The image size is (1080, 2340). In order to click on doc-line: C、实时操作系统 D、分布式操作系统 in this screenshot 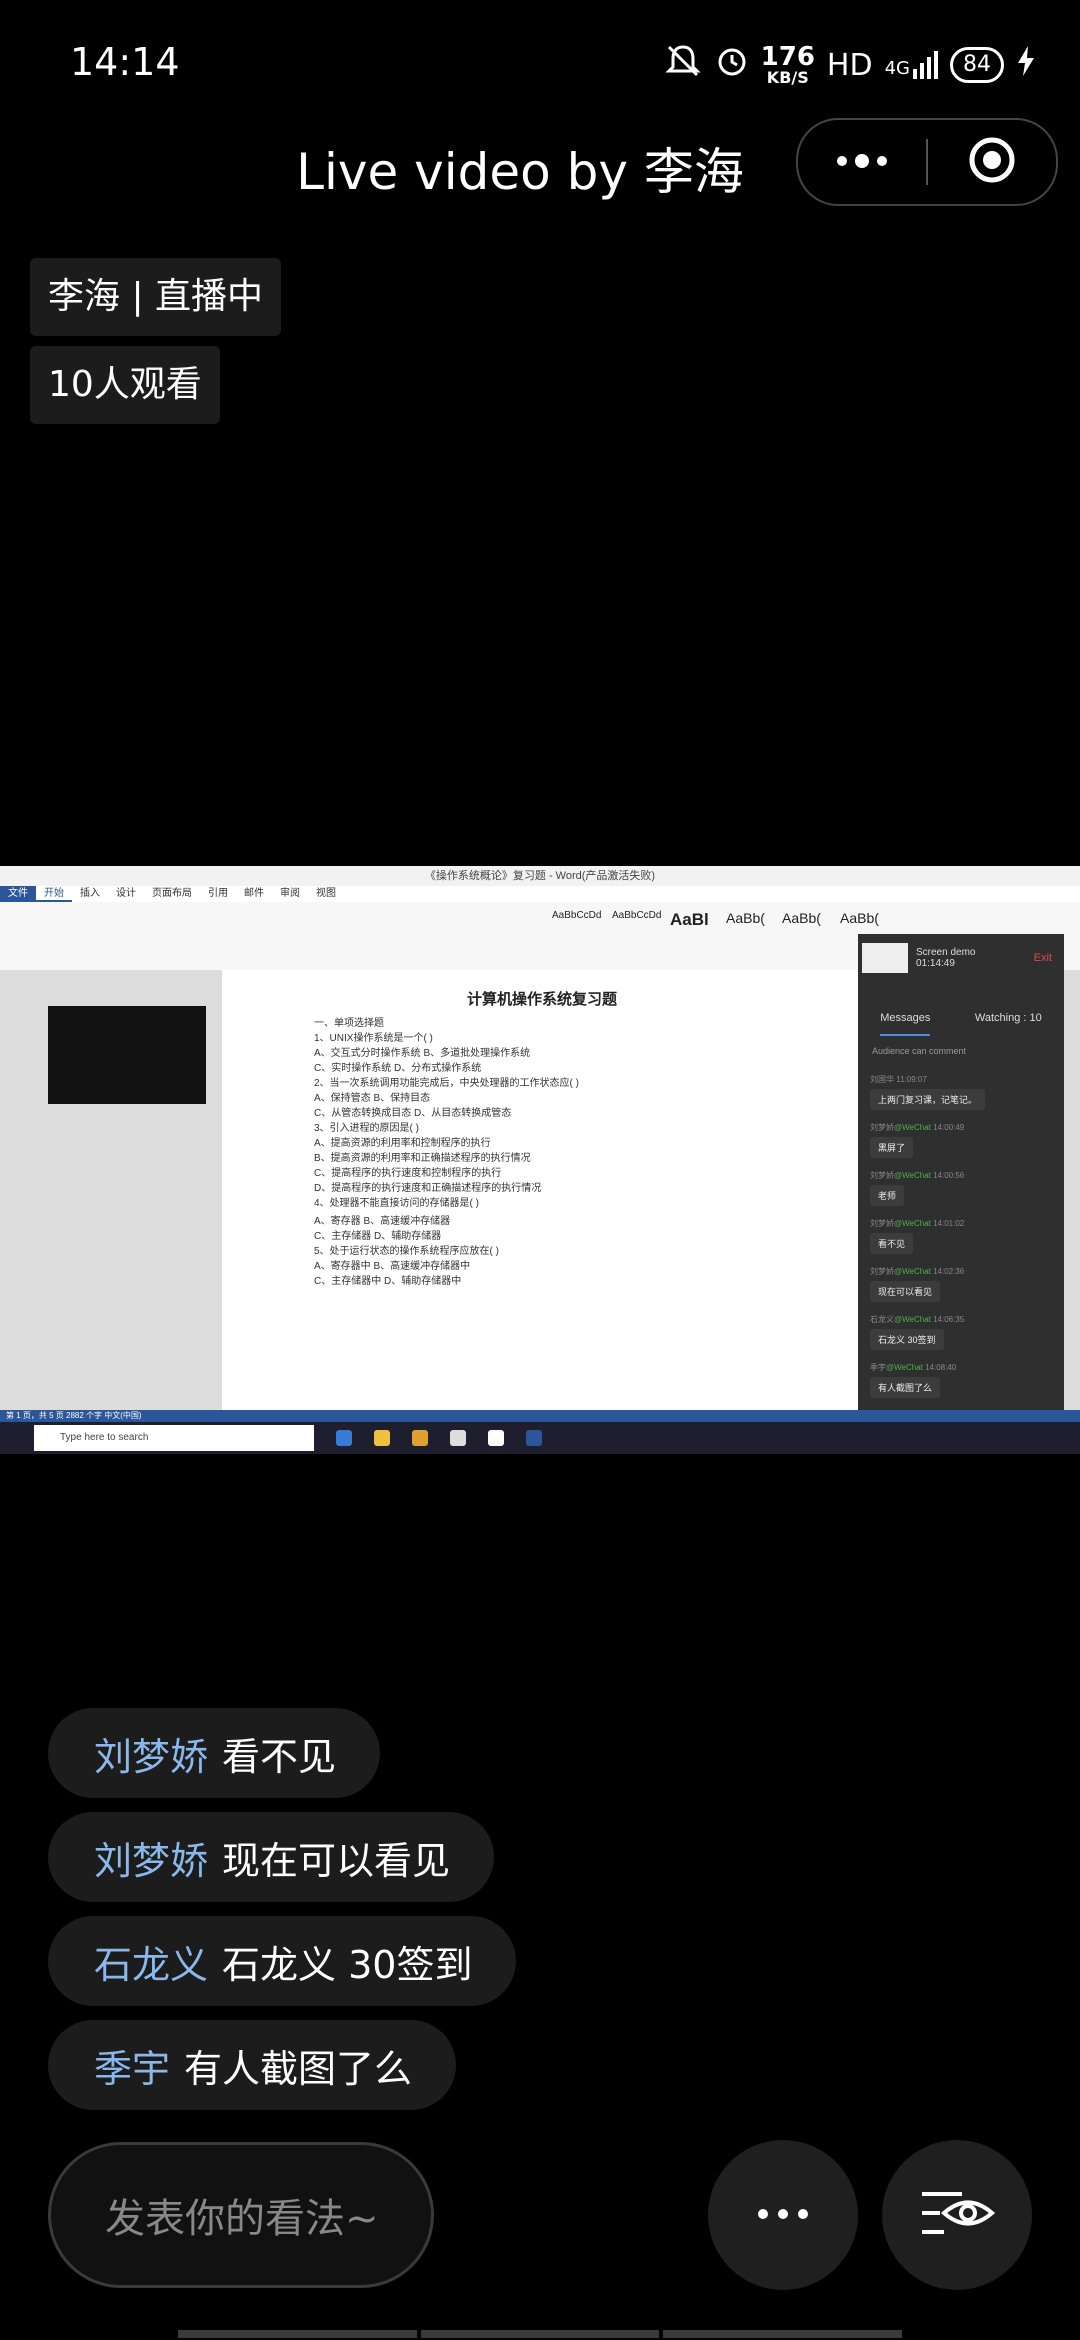, I will do `click(398, 1068)`.